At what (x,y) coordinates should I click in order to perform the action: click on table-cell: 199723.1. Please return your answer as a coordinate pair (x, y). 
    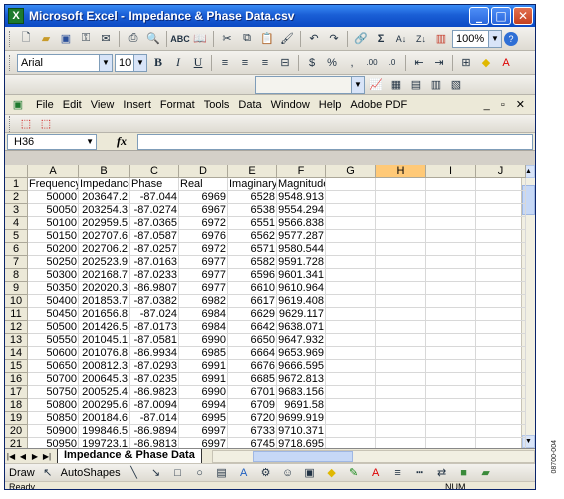
    Looking at the image, I should click on (104, 443).